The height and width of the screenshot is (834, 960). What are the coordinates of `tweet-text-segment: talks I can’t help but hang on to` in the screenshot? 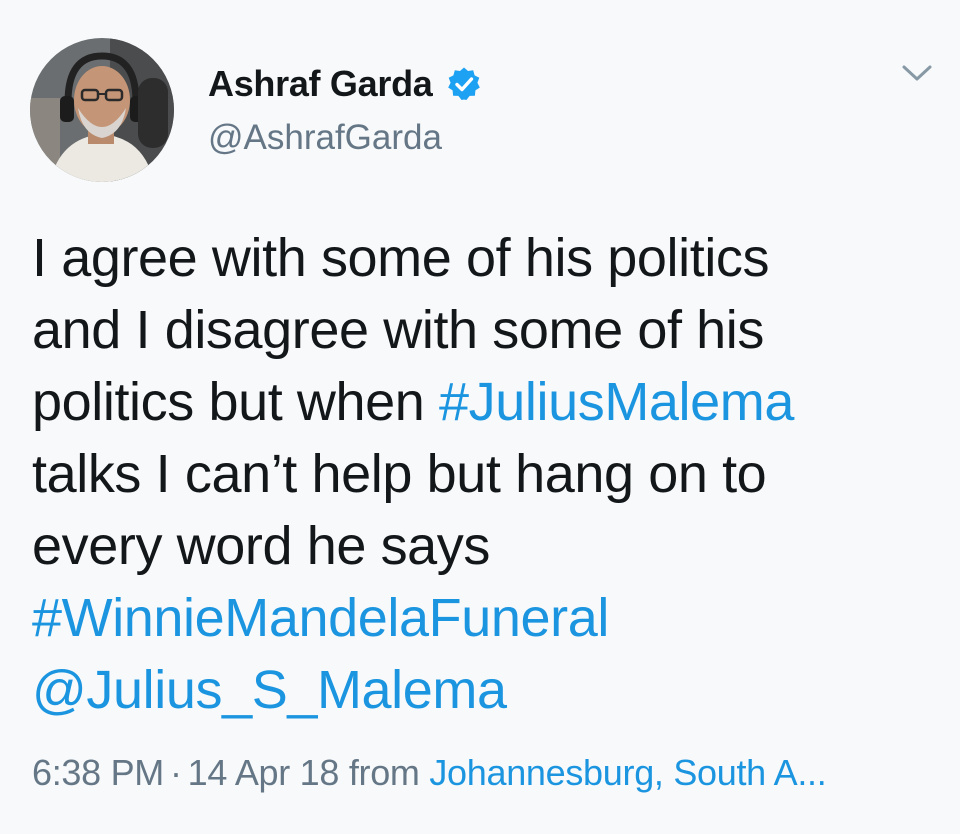 It's located at (399, 474).